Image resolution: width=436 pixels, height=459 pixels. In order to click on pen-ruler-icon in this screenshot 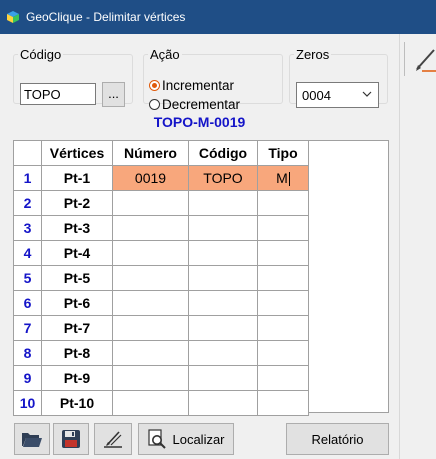, I will do `click(113, 439)`.